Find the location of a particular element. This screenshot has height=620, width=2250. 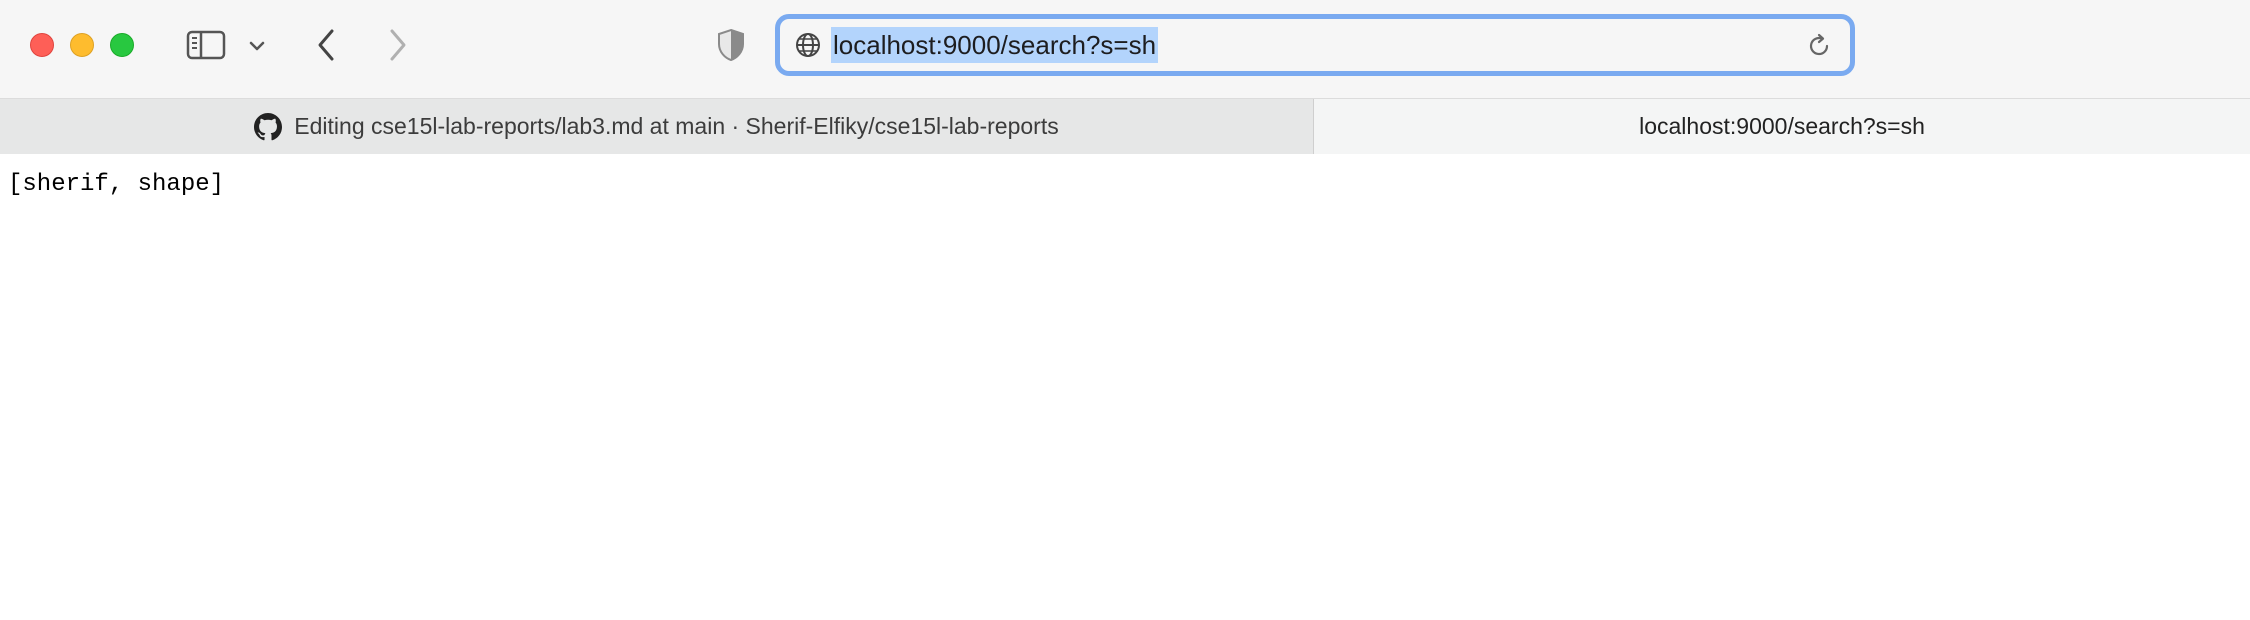

address-bar-focus-ring: localhost:9000/search?s=sh is located at coordinates (1315, 45).